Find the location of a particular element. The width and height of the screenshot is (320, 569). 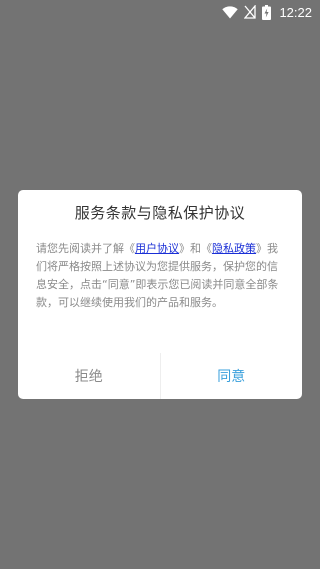

battery-charging-icon is located at coordinates (267, 12).